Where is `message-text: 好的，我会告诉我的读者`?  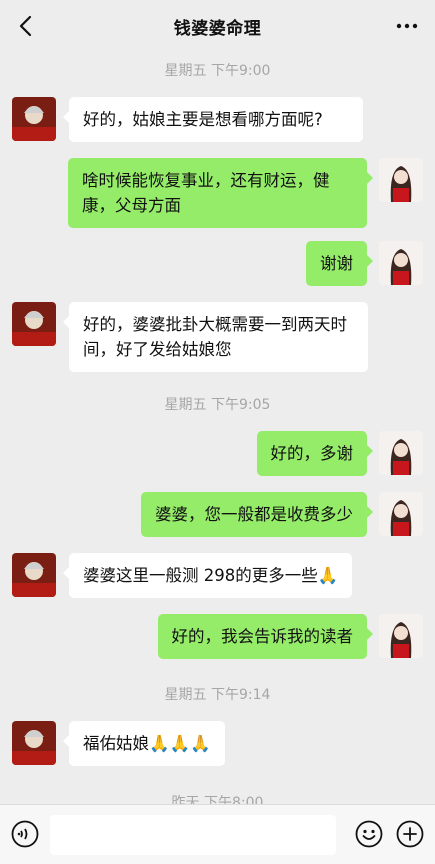
message-text: 好的，我会告诉我的读者 is located at coordinates (262, 636).